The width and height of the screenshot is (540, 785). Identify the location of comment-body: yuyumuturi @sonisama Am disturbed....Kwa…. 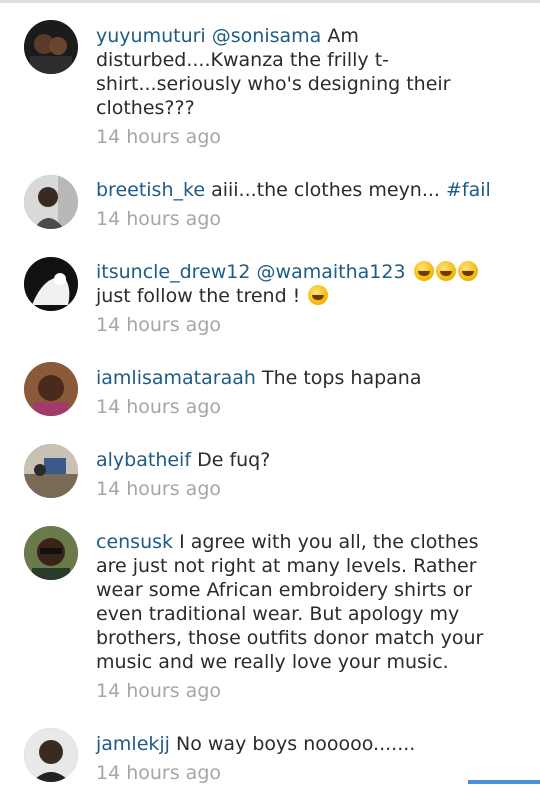
(296, 86).